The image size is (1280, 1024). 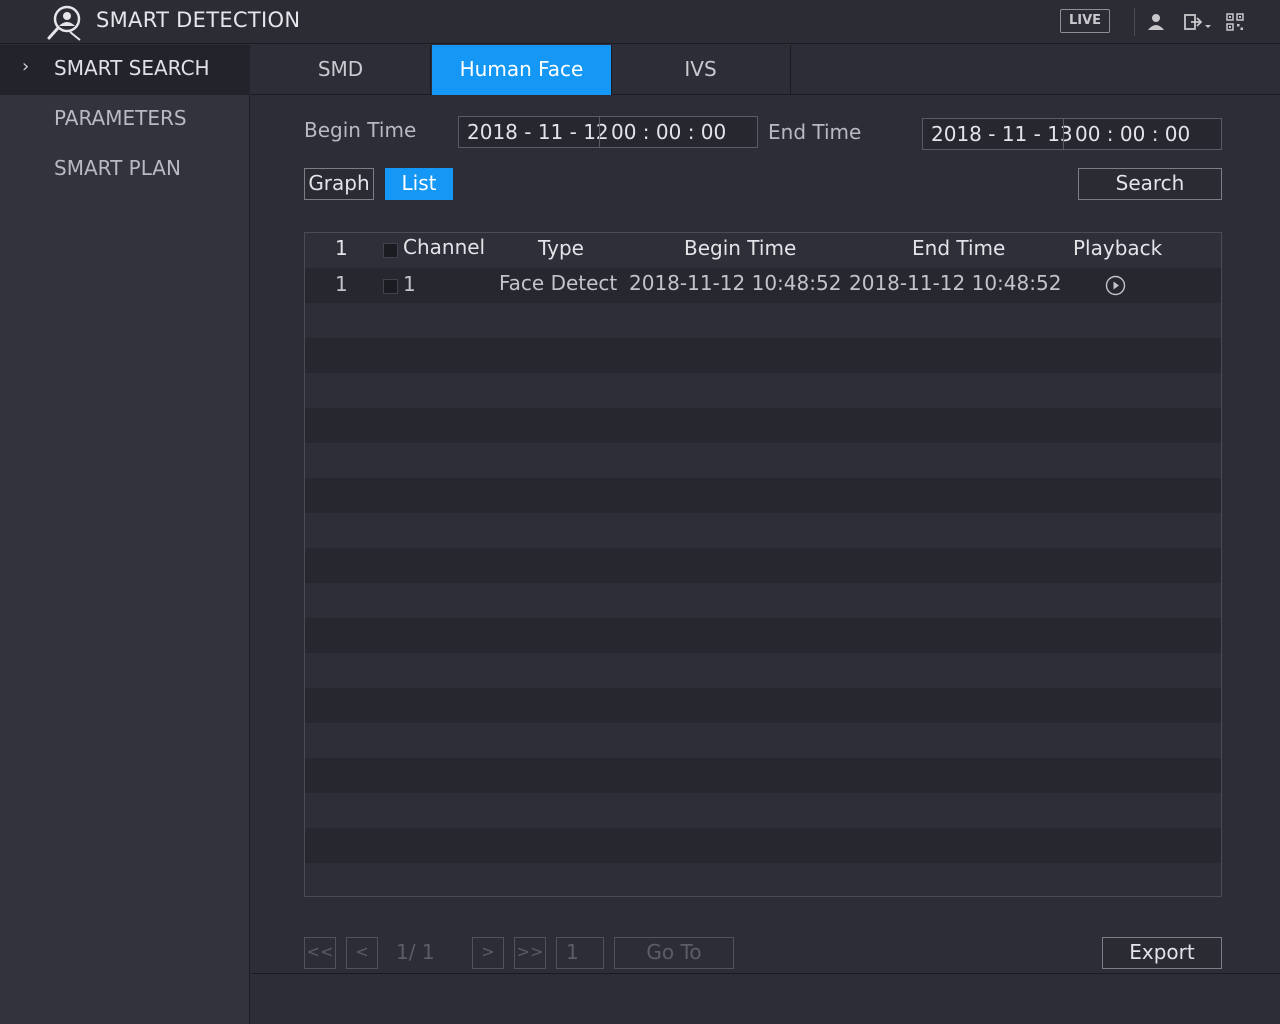 I want to click on tab-bar: SMD Human Face IVS, so click(x=765, y=70).